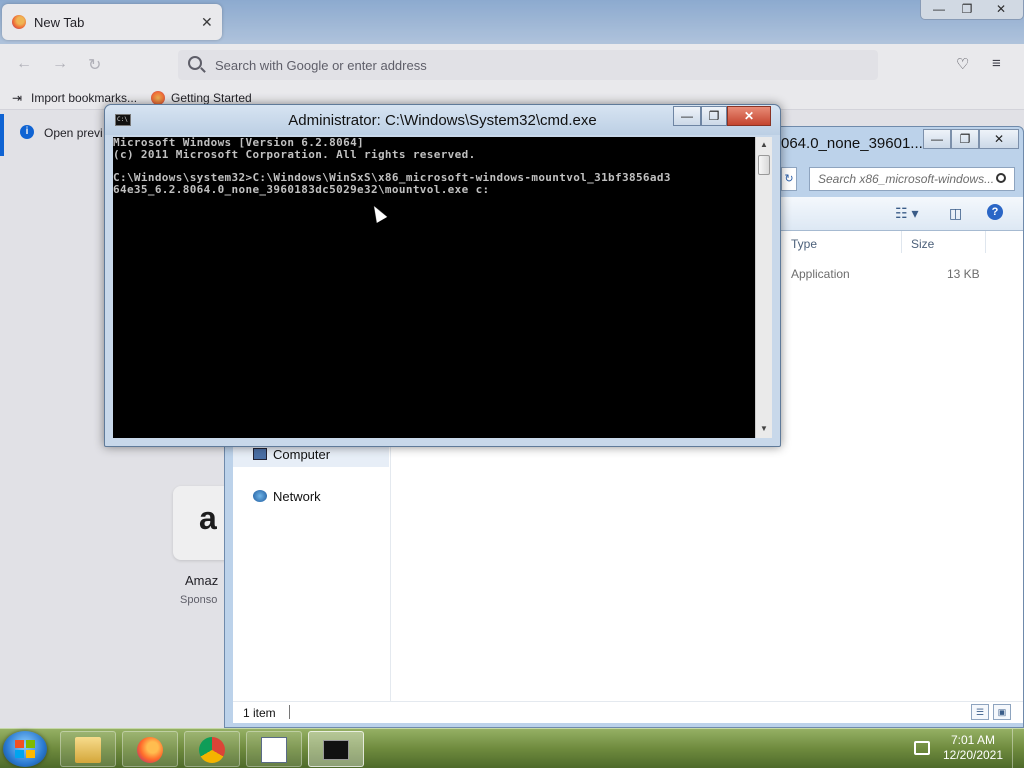  I want to click on command-prompt-icon, so click(336, 750).